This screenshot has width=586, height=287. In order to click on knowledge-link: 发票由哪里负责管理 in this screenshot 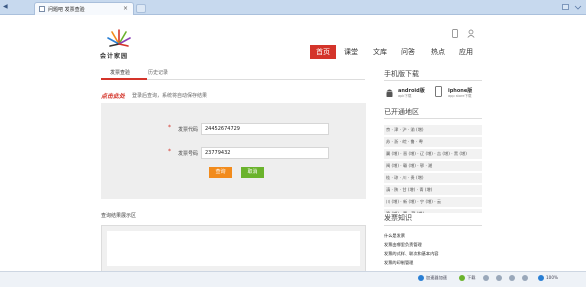, I will do `click(403, 245)`.